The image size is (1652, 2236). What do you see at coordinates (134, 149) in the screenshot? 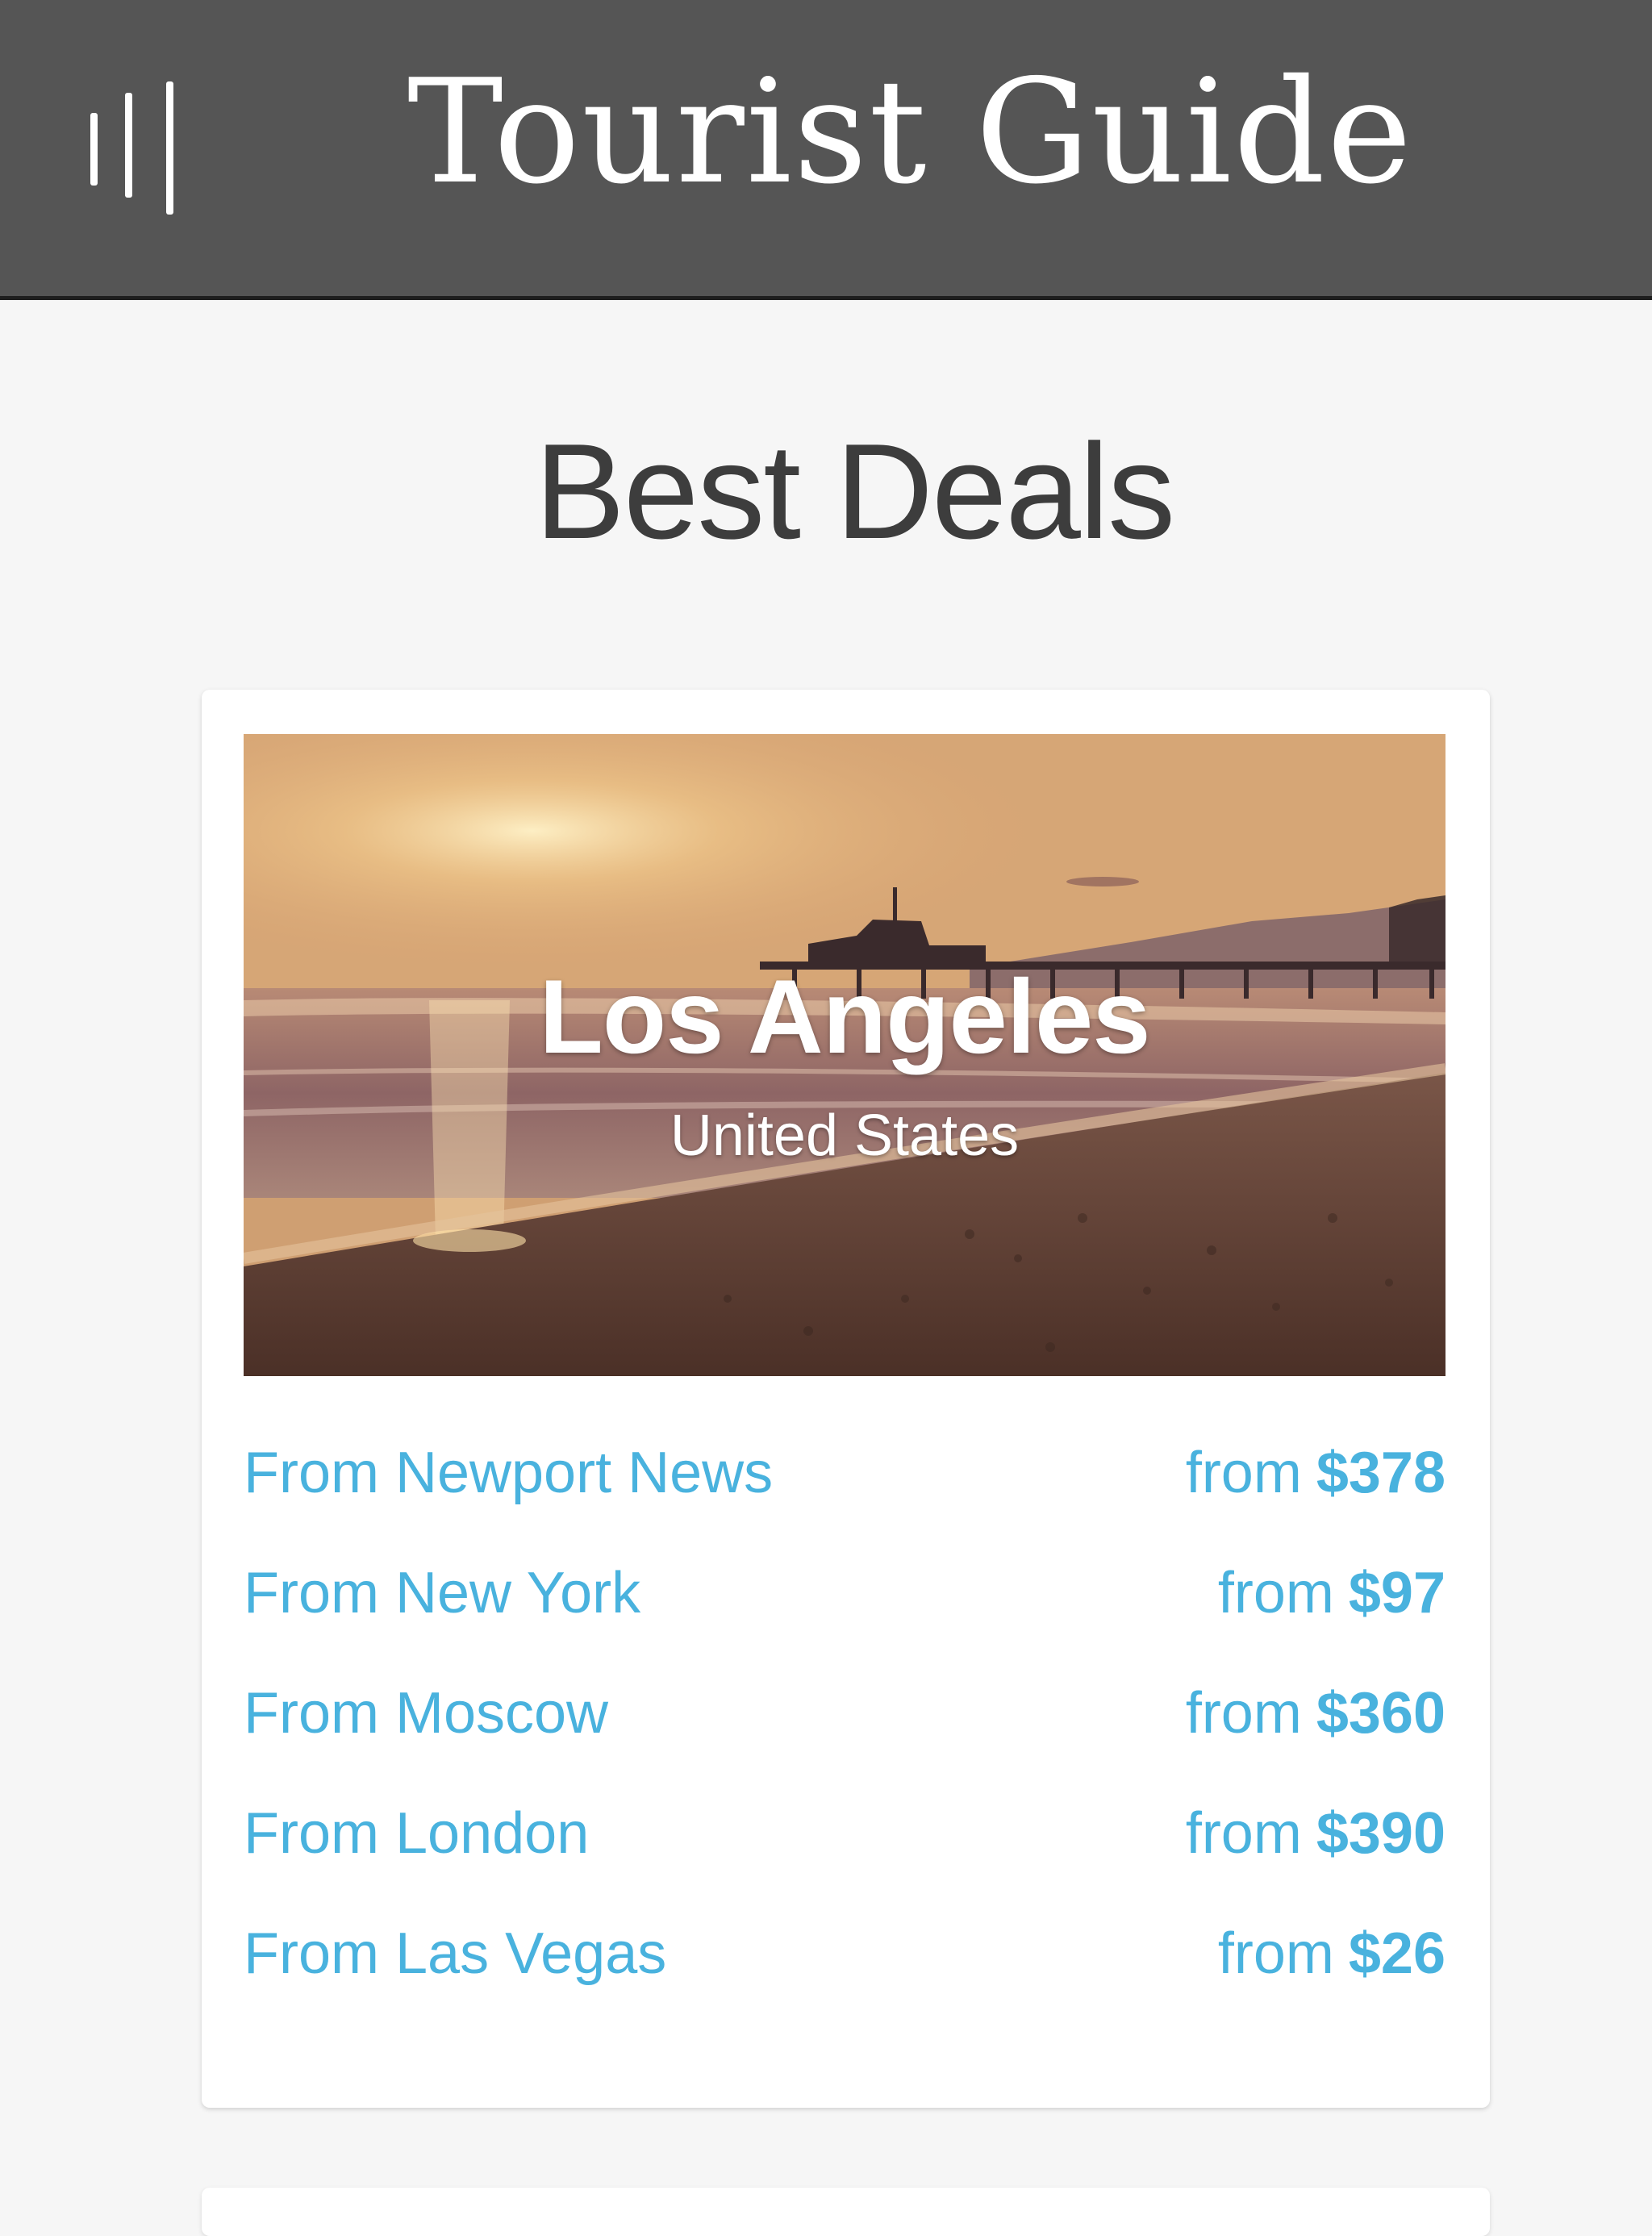
I see `menu-button` at bounding box center [134, 149].